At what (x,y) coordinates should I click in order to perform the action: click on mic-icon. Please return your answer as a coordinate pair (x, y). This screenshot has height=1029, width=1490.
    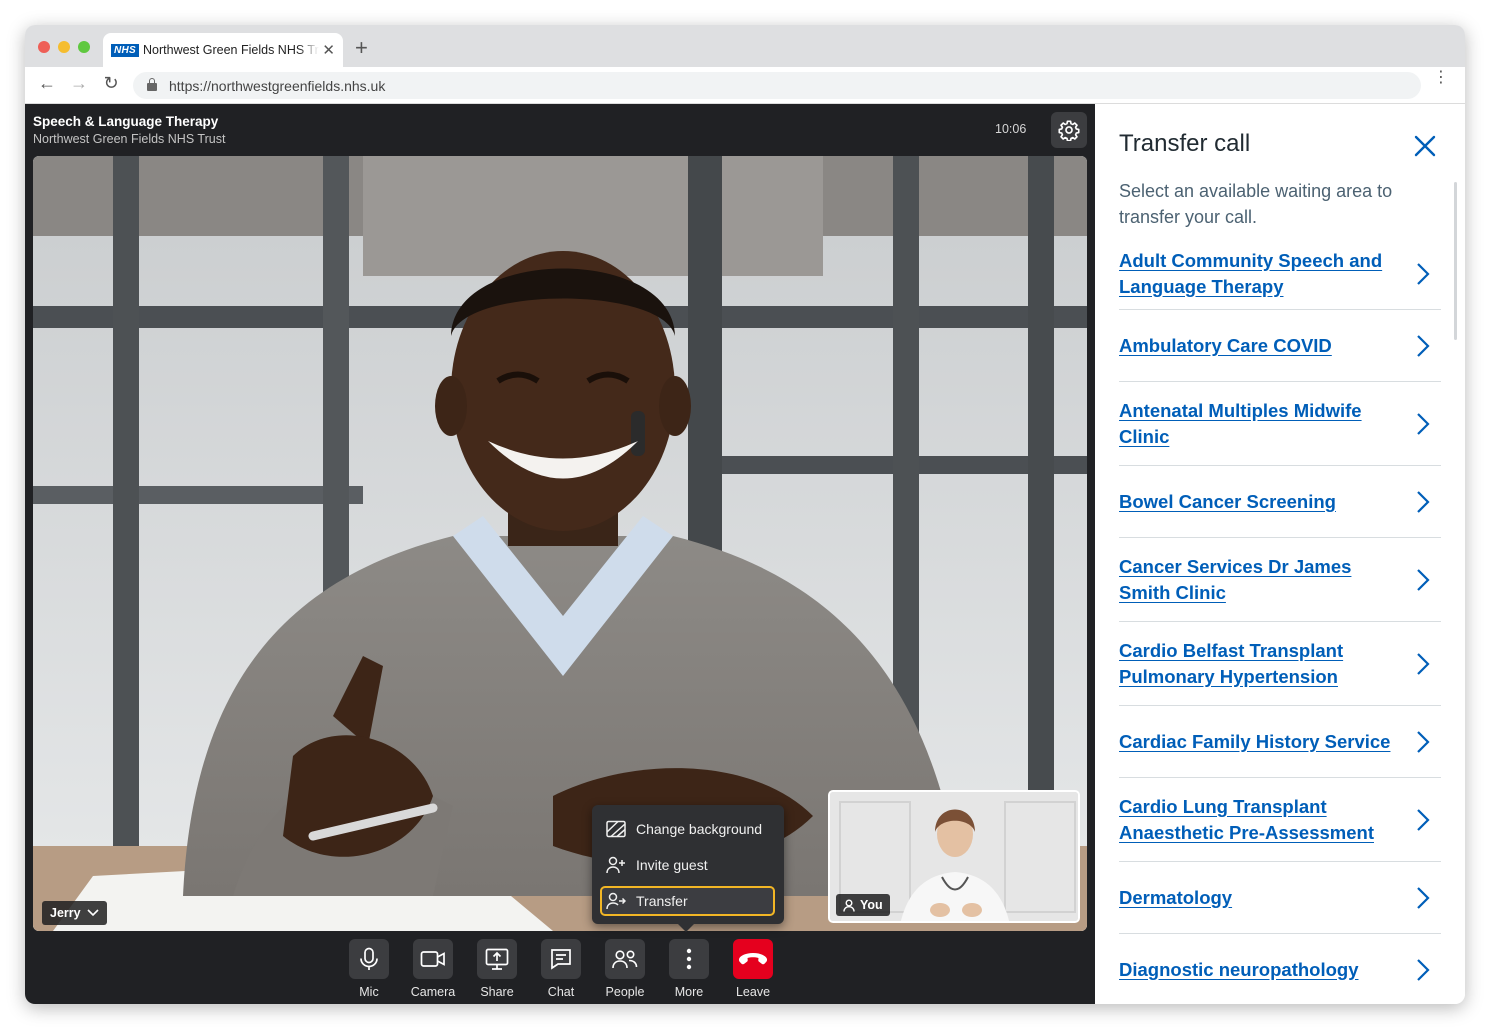
    Looking at the image, I should click on (369, 958).